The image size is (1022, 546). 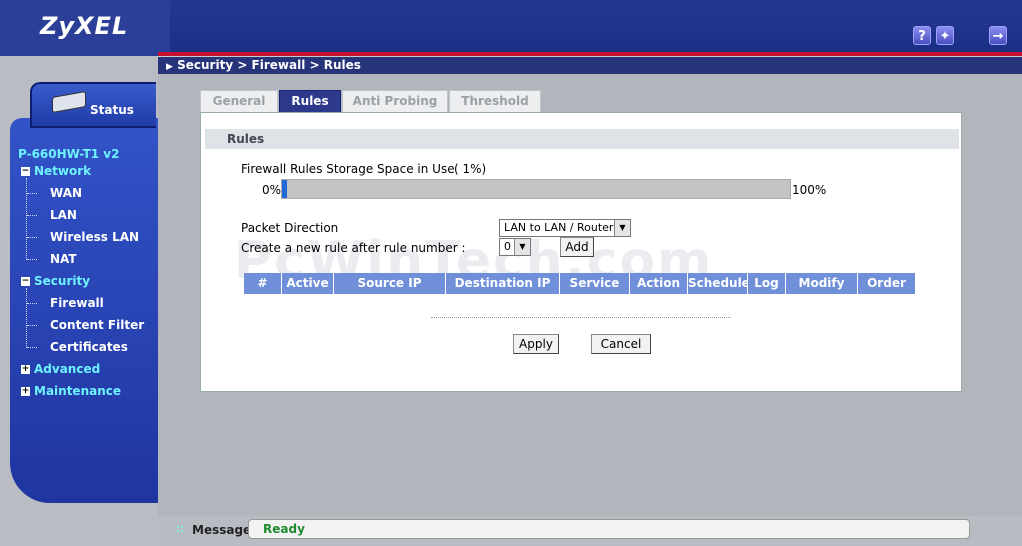 I want to click on status-button: Status, so click(x=93, y=105).